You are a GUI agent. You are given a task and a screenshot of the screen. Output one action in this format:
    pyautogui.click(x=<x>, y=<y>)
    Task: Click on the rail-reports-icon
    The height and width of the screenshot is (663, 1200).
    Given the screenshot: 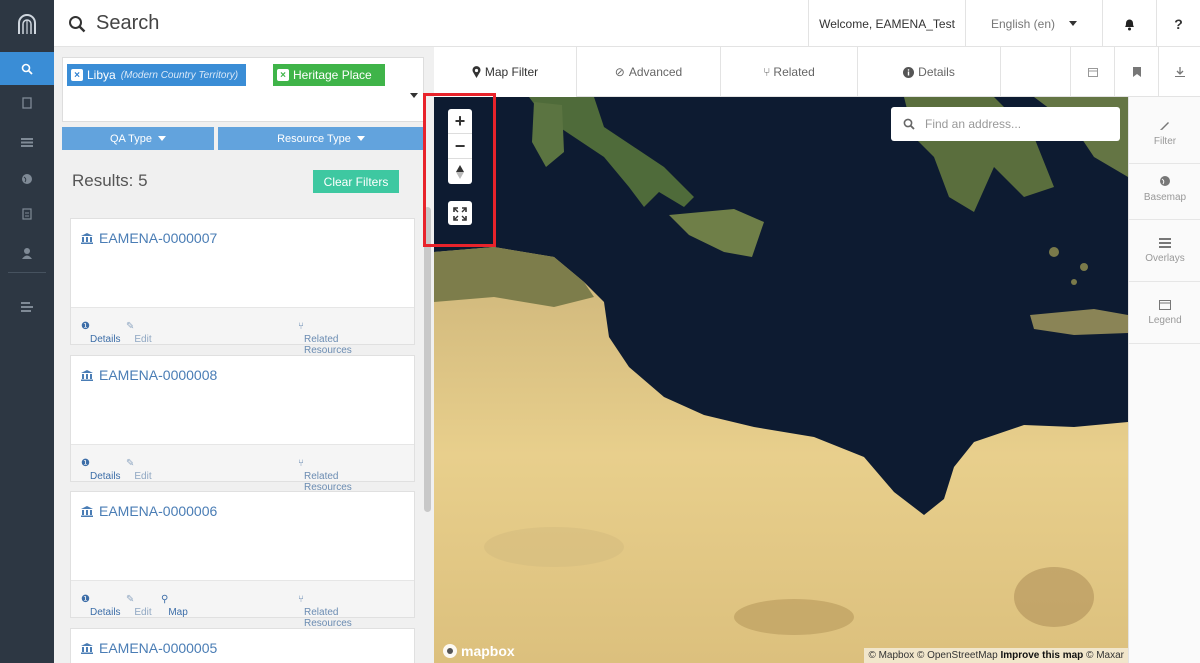 What is the action you would take?
    pyautogui.click(x=27, y=306)
    